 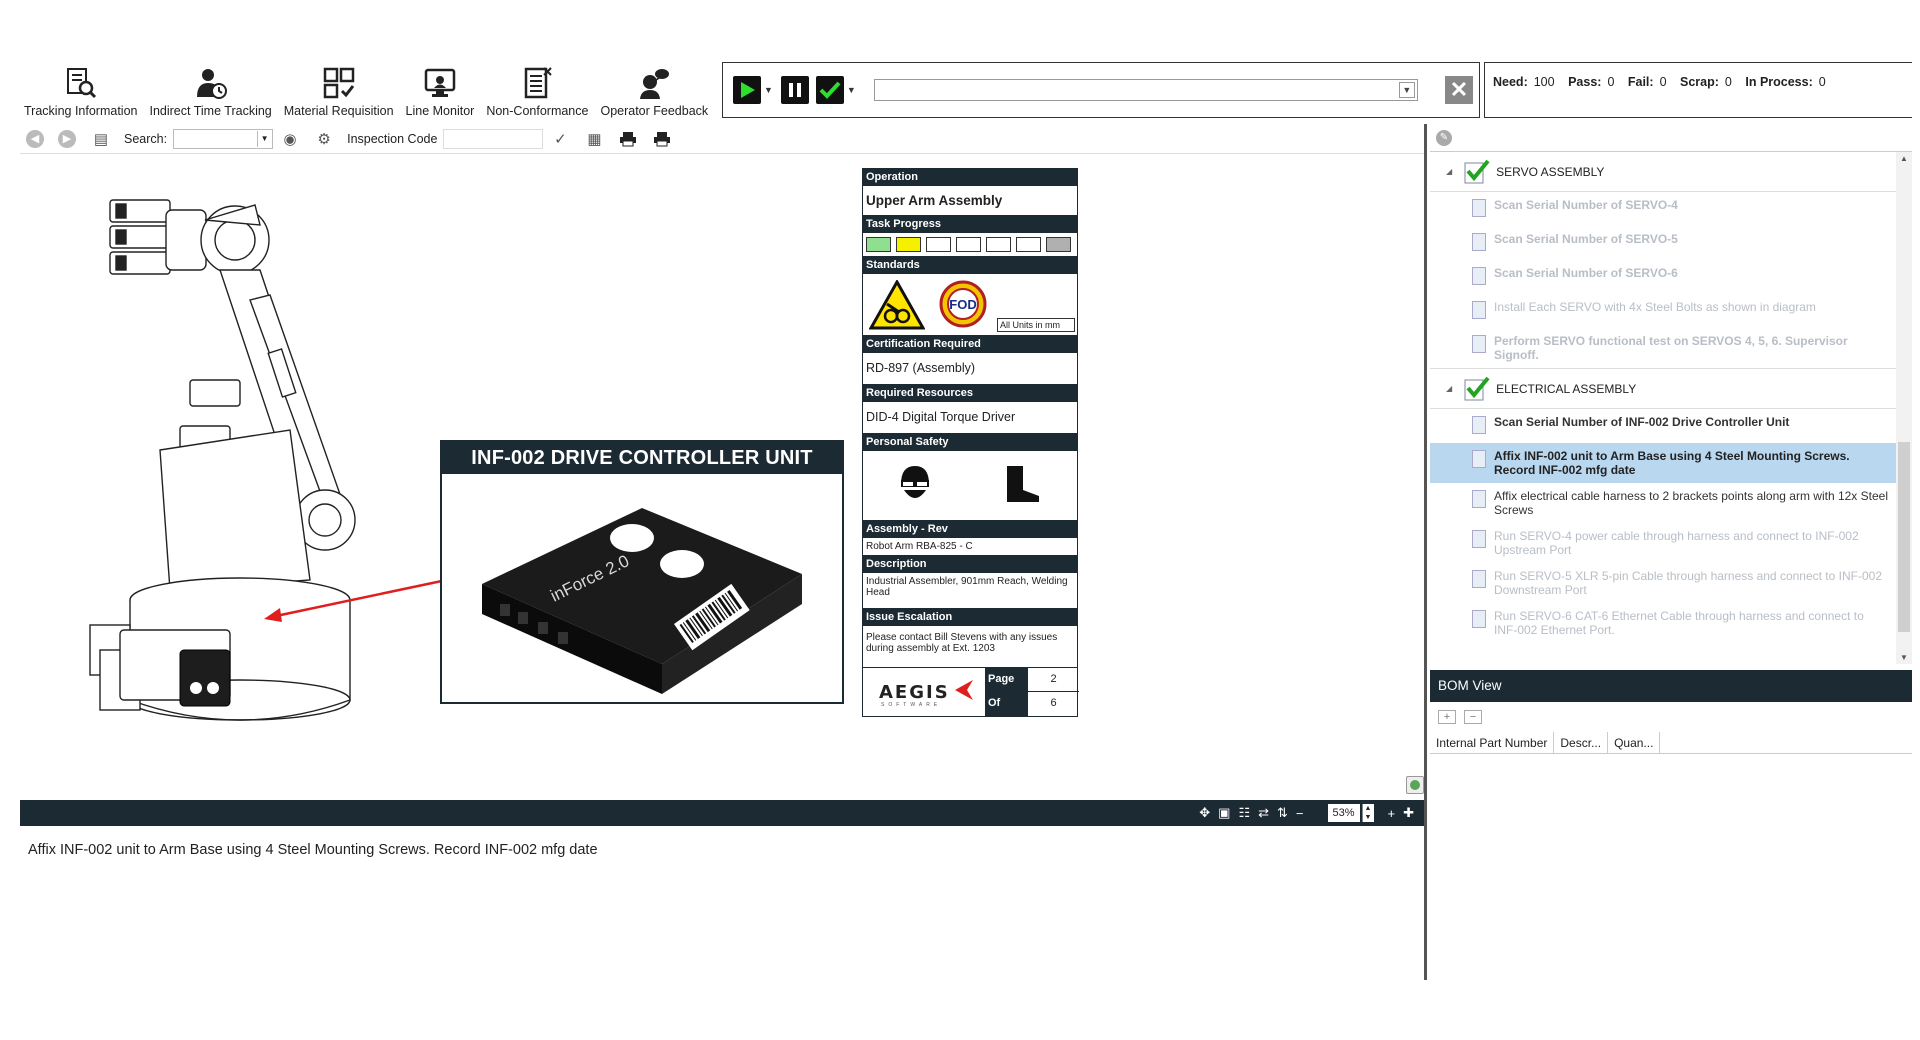 I want to click on page-of-label: Of, so click(x=1006, y=704).